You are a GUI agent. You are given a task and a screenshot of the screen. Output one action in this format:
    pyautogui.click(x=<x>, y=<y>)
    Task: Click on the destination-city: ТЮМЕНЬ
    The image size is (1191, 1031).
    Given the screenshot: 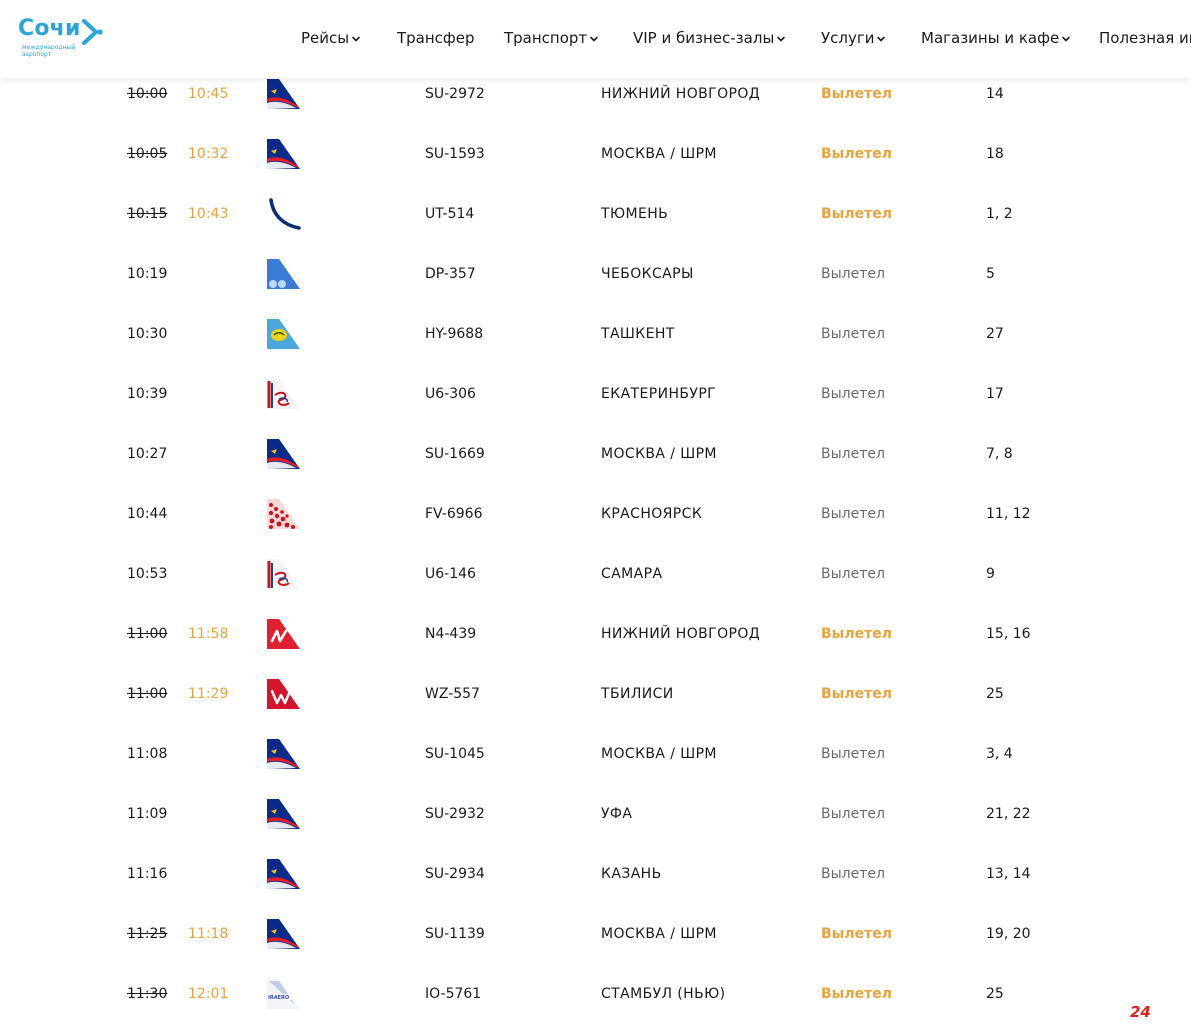 What is the action you would take?
    pyautogui.click(x=635, y=214)
    